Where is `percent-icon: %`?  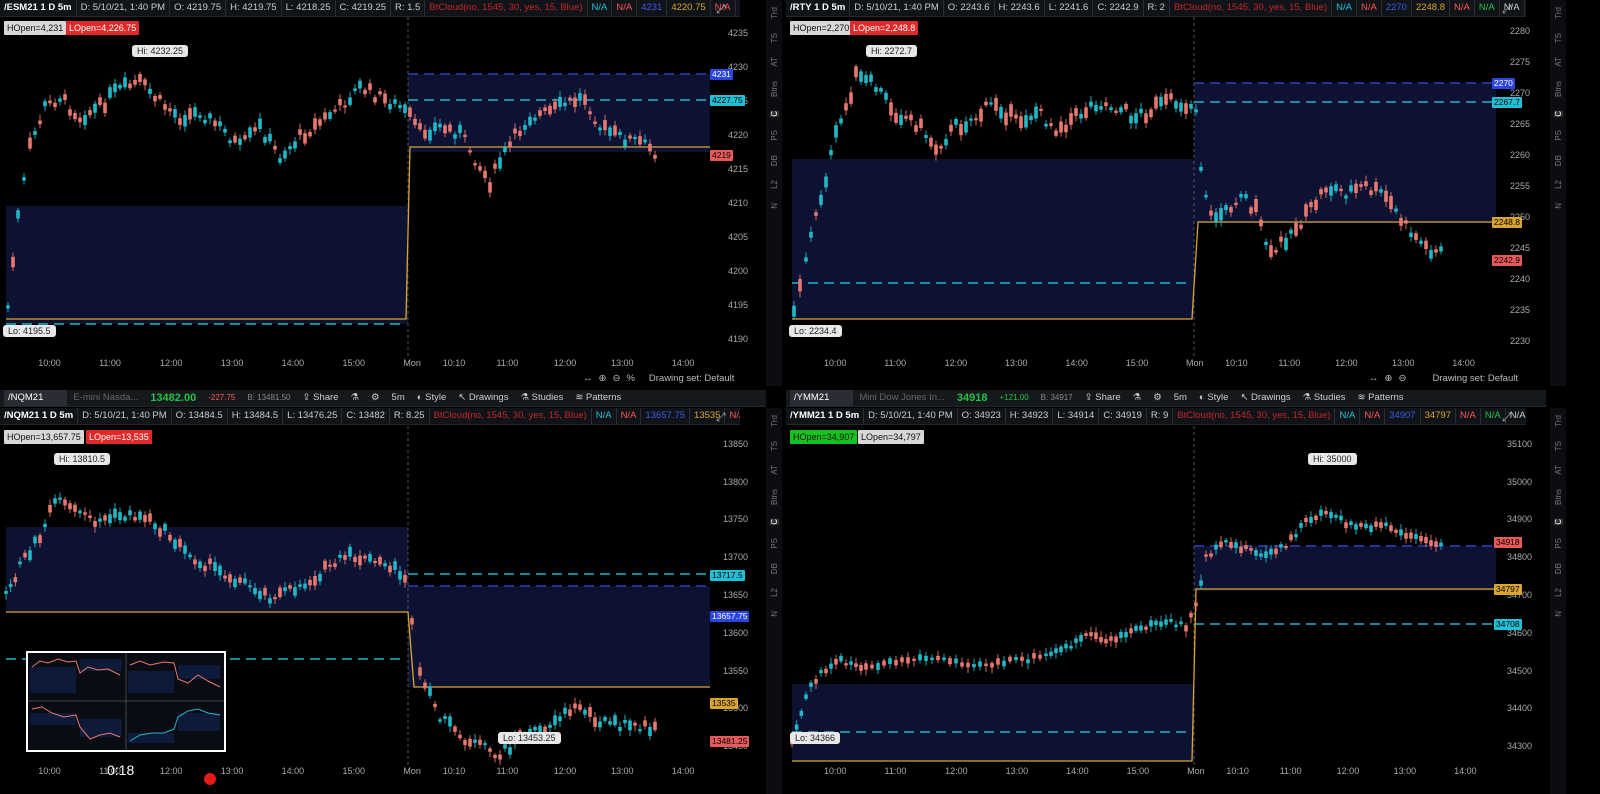 percent-icon: % is located at coordinates (630, 378).